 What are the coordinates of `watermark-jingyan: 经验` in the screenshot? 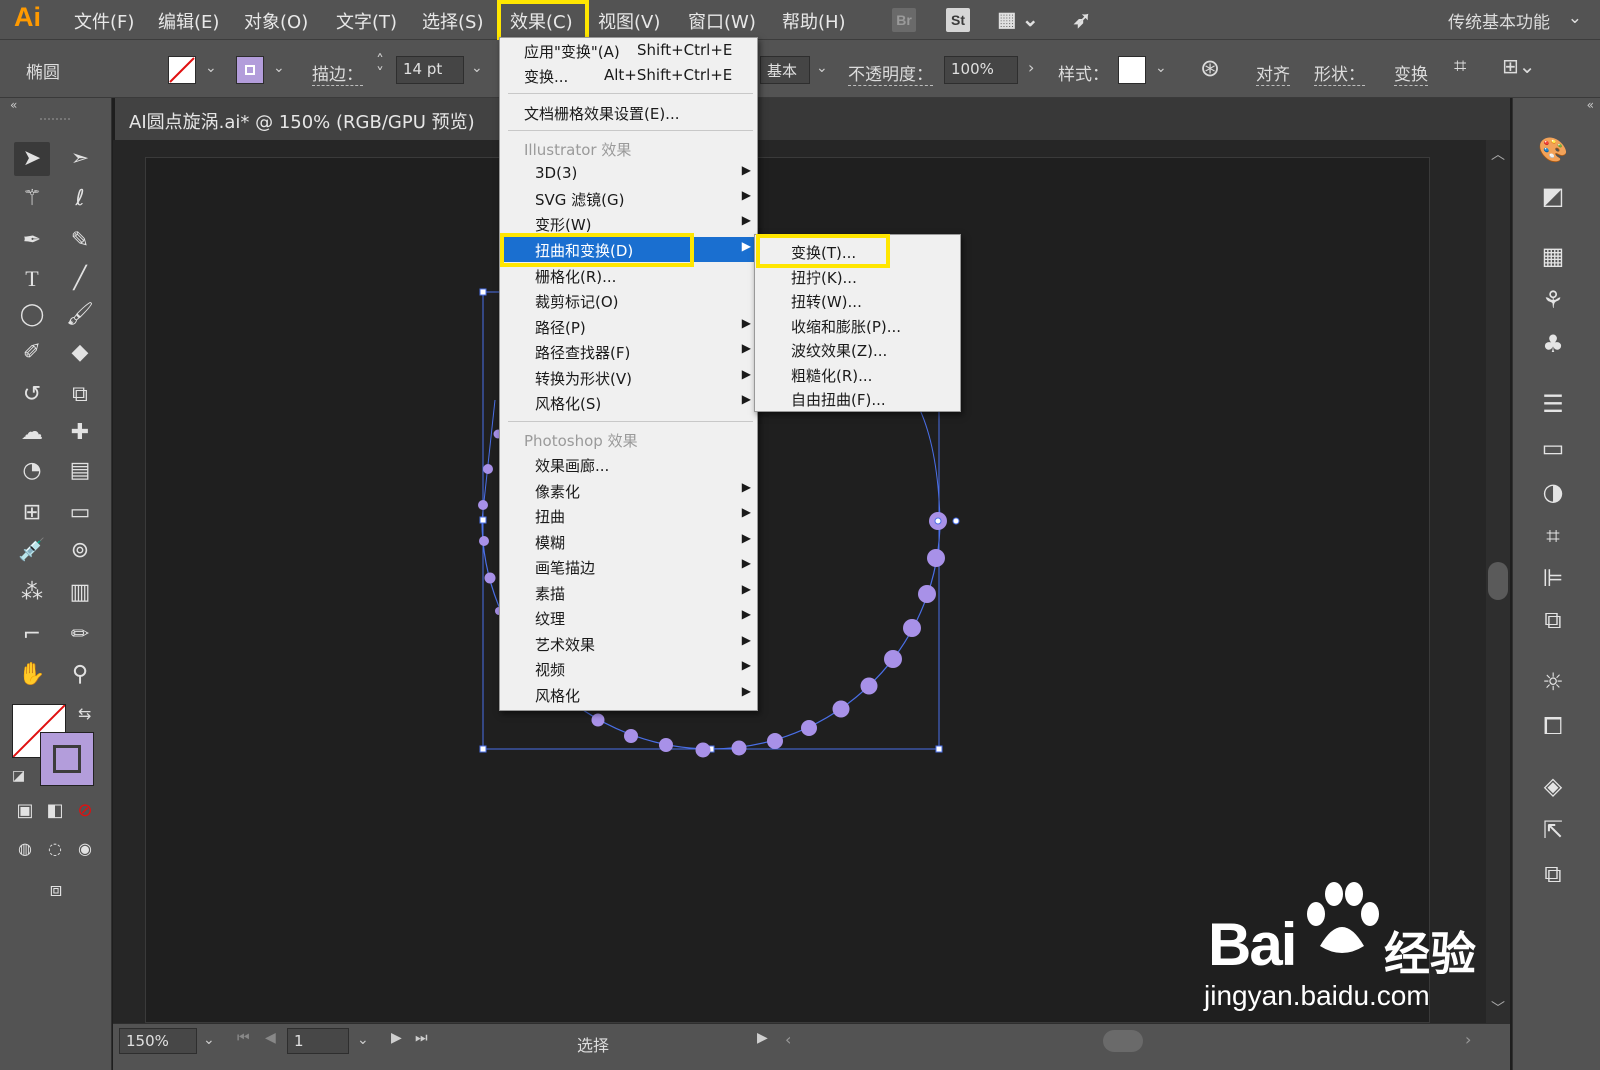 It's located at (1430, 954).